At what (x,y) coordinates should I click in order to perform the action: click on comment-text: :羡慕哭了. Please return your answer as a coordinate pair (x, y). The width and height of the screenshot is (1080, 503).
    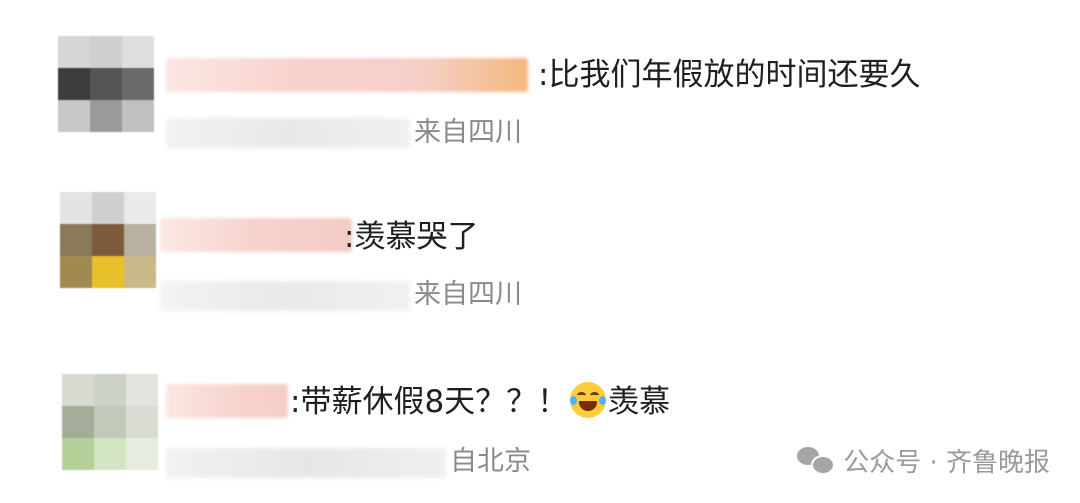
    Looking at the image, I should click on (411, 237).